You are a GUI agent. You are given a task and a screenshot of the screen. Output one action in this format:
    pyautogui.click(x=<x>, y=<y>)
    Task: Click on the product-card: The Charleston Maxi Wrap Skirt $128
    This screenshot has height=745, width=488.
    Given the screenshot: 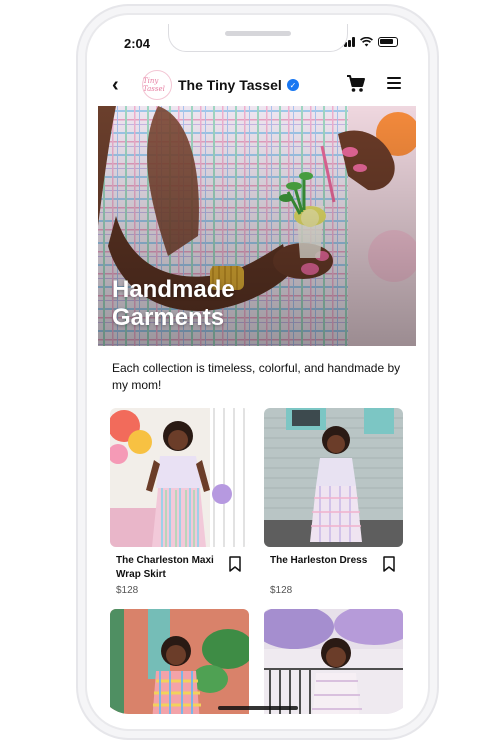 What is the action you would take?
    pyautogui.click(x=179, y=502)
    